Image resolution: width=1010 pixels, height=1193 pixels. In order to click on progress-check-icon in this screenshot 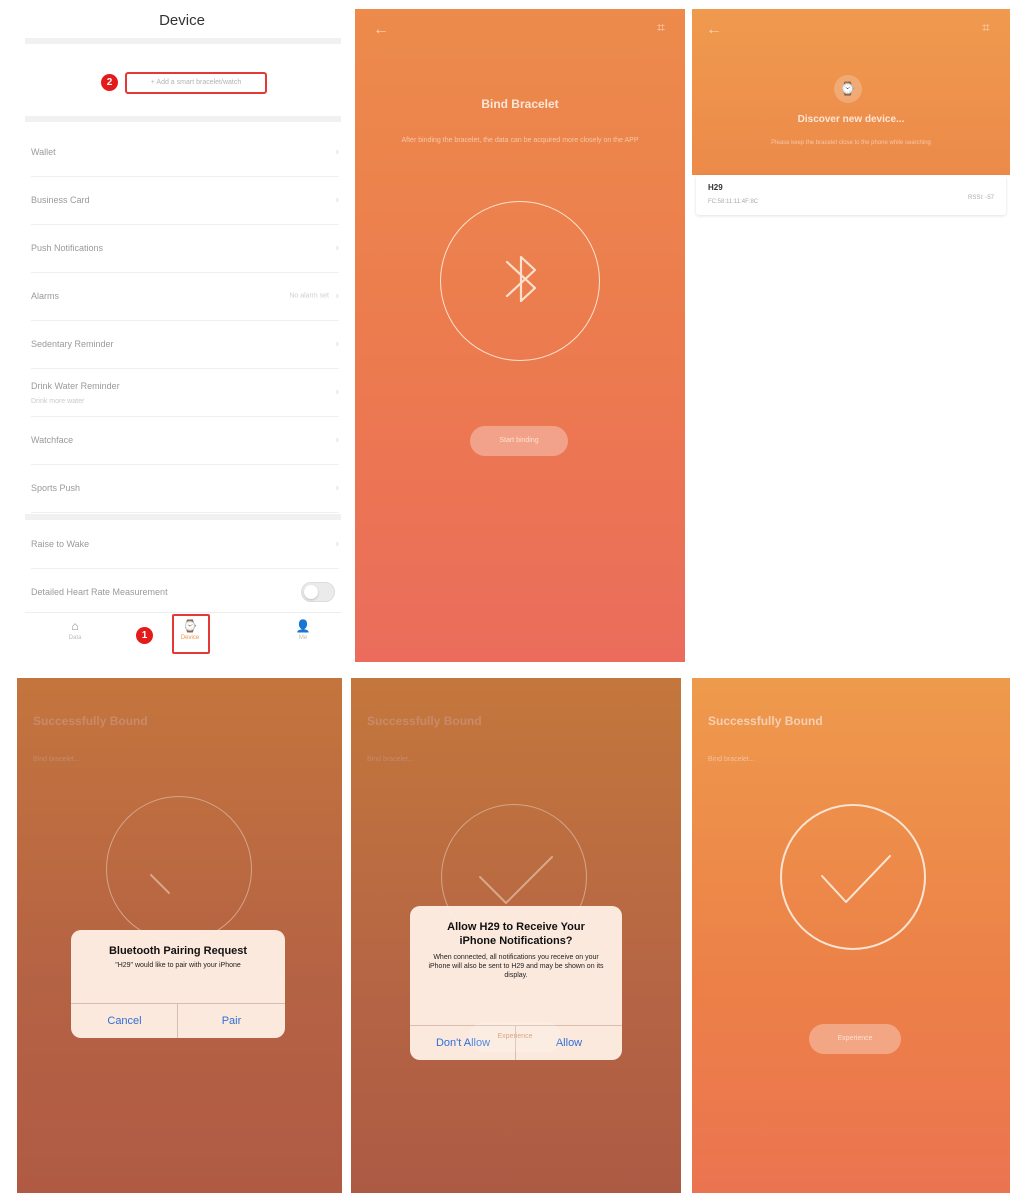, I will do `click(160, 884)`.